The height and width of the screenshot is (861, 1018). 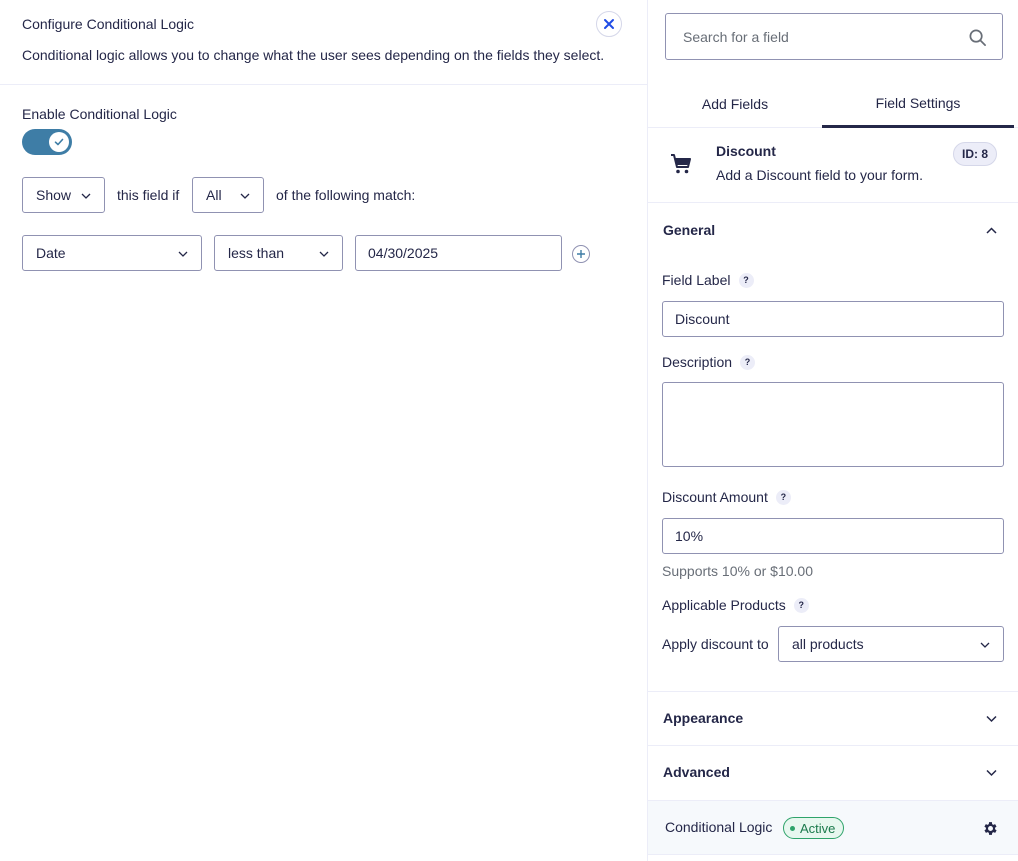 I want to click on field-label-label: Field Label ?, so click(x=708, y=280).